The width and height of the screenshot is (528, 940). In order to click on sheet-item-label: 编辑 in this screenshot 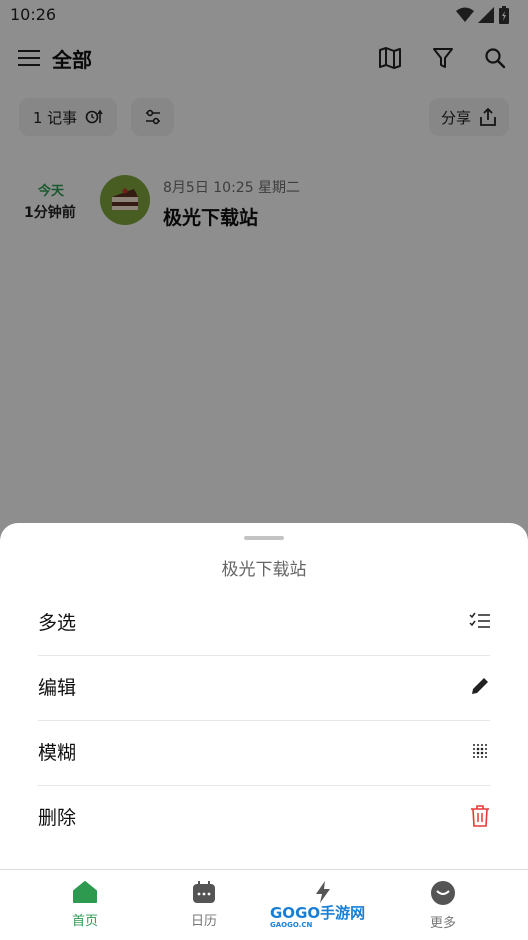, I will do `click(57, 688)`.